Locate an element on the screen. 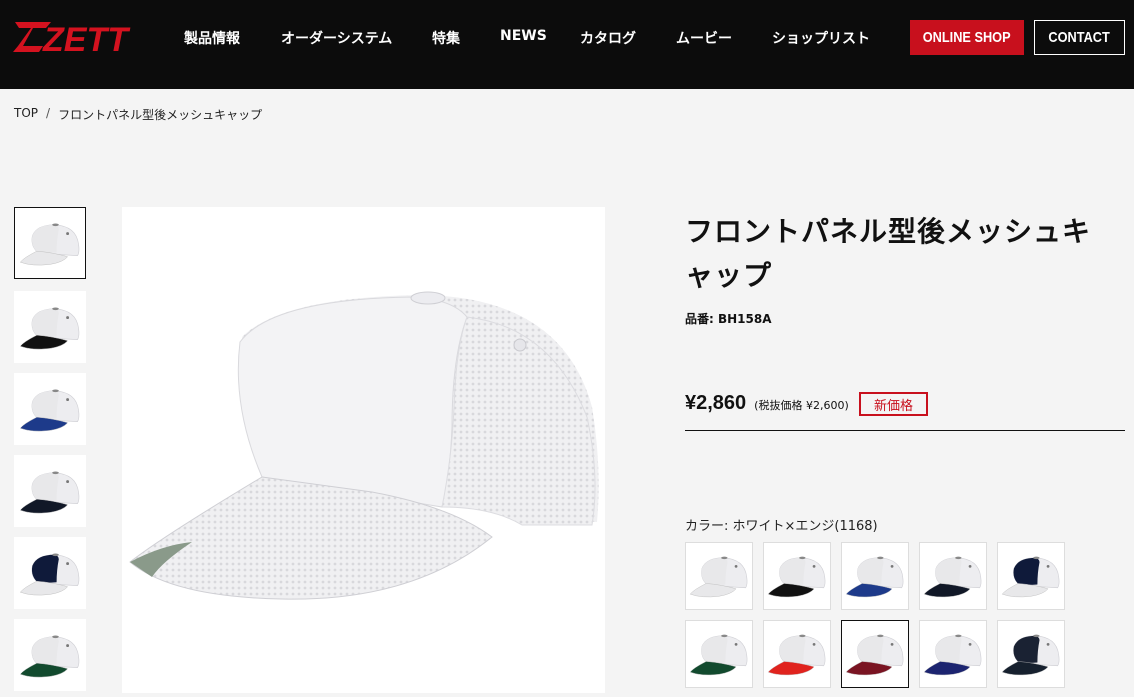 This screenshot has height=697, width=1134. online-shop-button: ONLINE SHOP is located at coordinates (967, 37).